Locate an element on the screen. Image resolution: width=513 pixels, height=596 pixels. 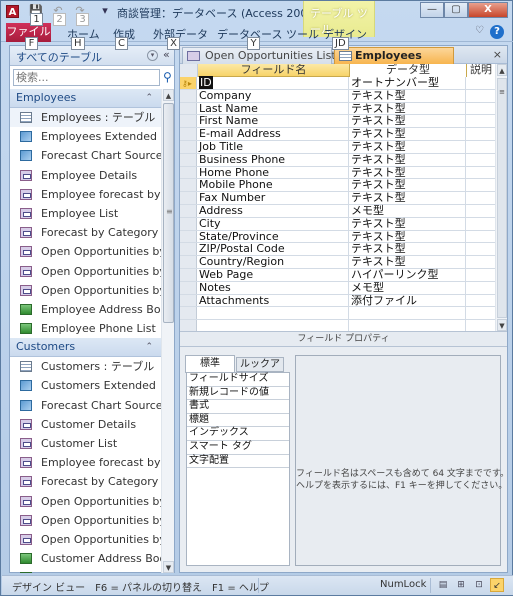
data-type-cell: 添付ファイル is located at coordinates (408, 300).